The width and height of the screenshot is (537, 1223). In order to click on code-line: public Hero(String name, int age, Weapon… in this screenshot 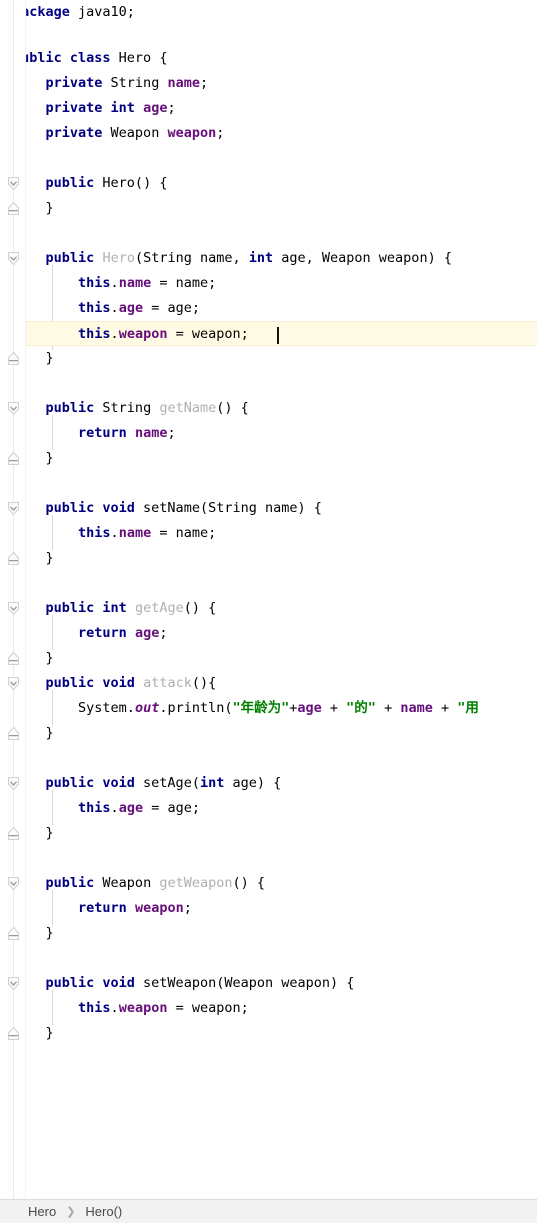, I will do `click(268, 258)`.